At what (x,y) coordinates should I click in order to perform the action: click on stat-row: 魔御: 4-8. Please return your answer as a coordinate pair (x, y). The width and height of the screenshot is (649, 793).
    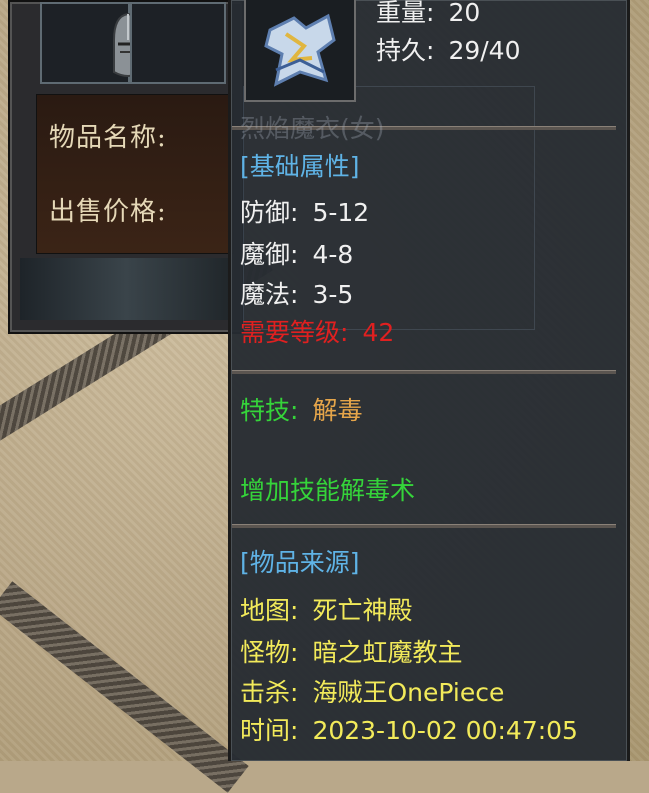
    Looking at the image, I should click on (296, 255).